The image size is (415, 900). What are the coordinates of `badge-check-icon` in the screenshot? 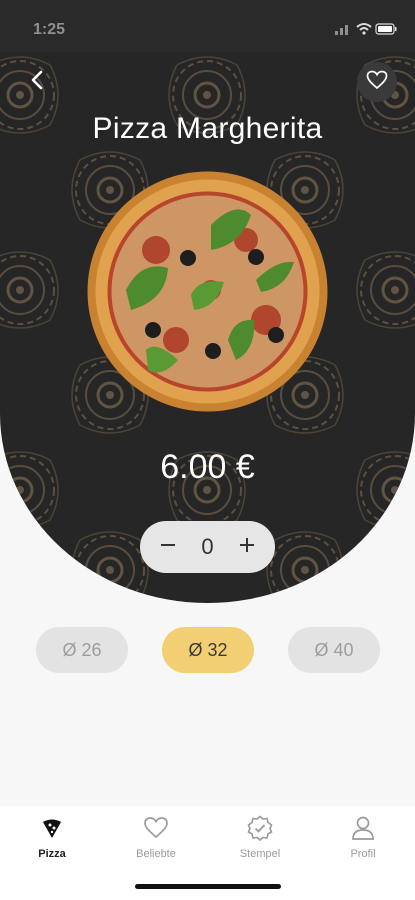 It's located at (260, 828).